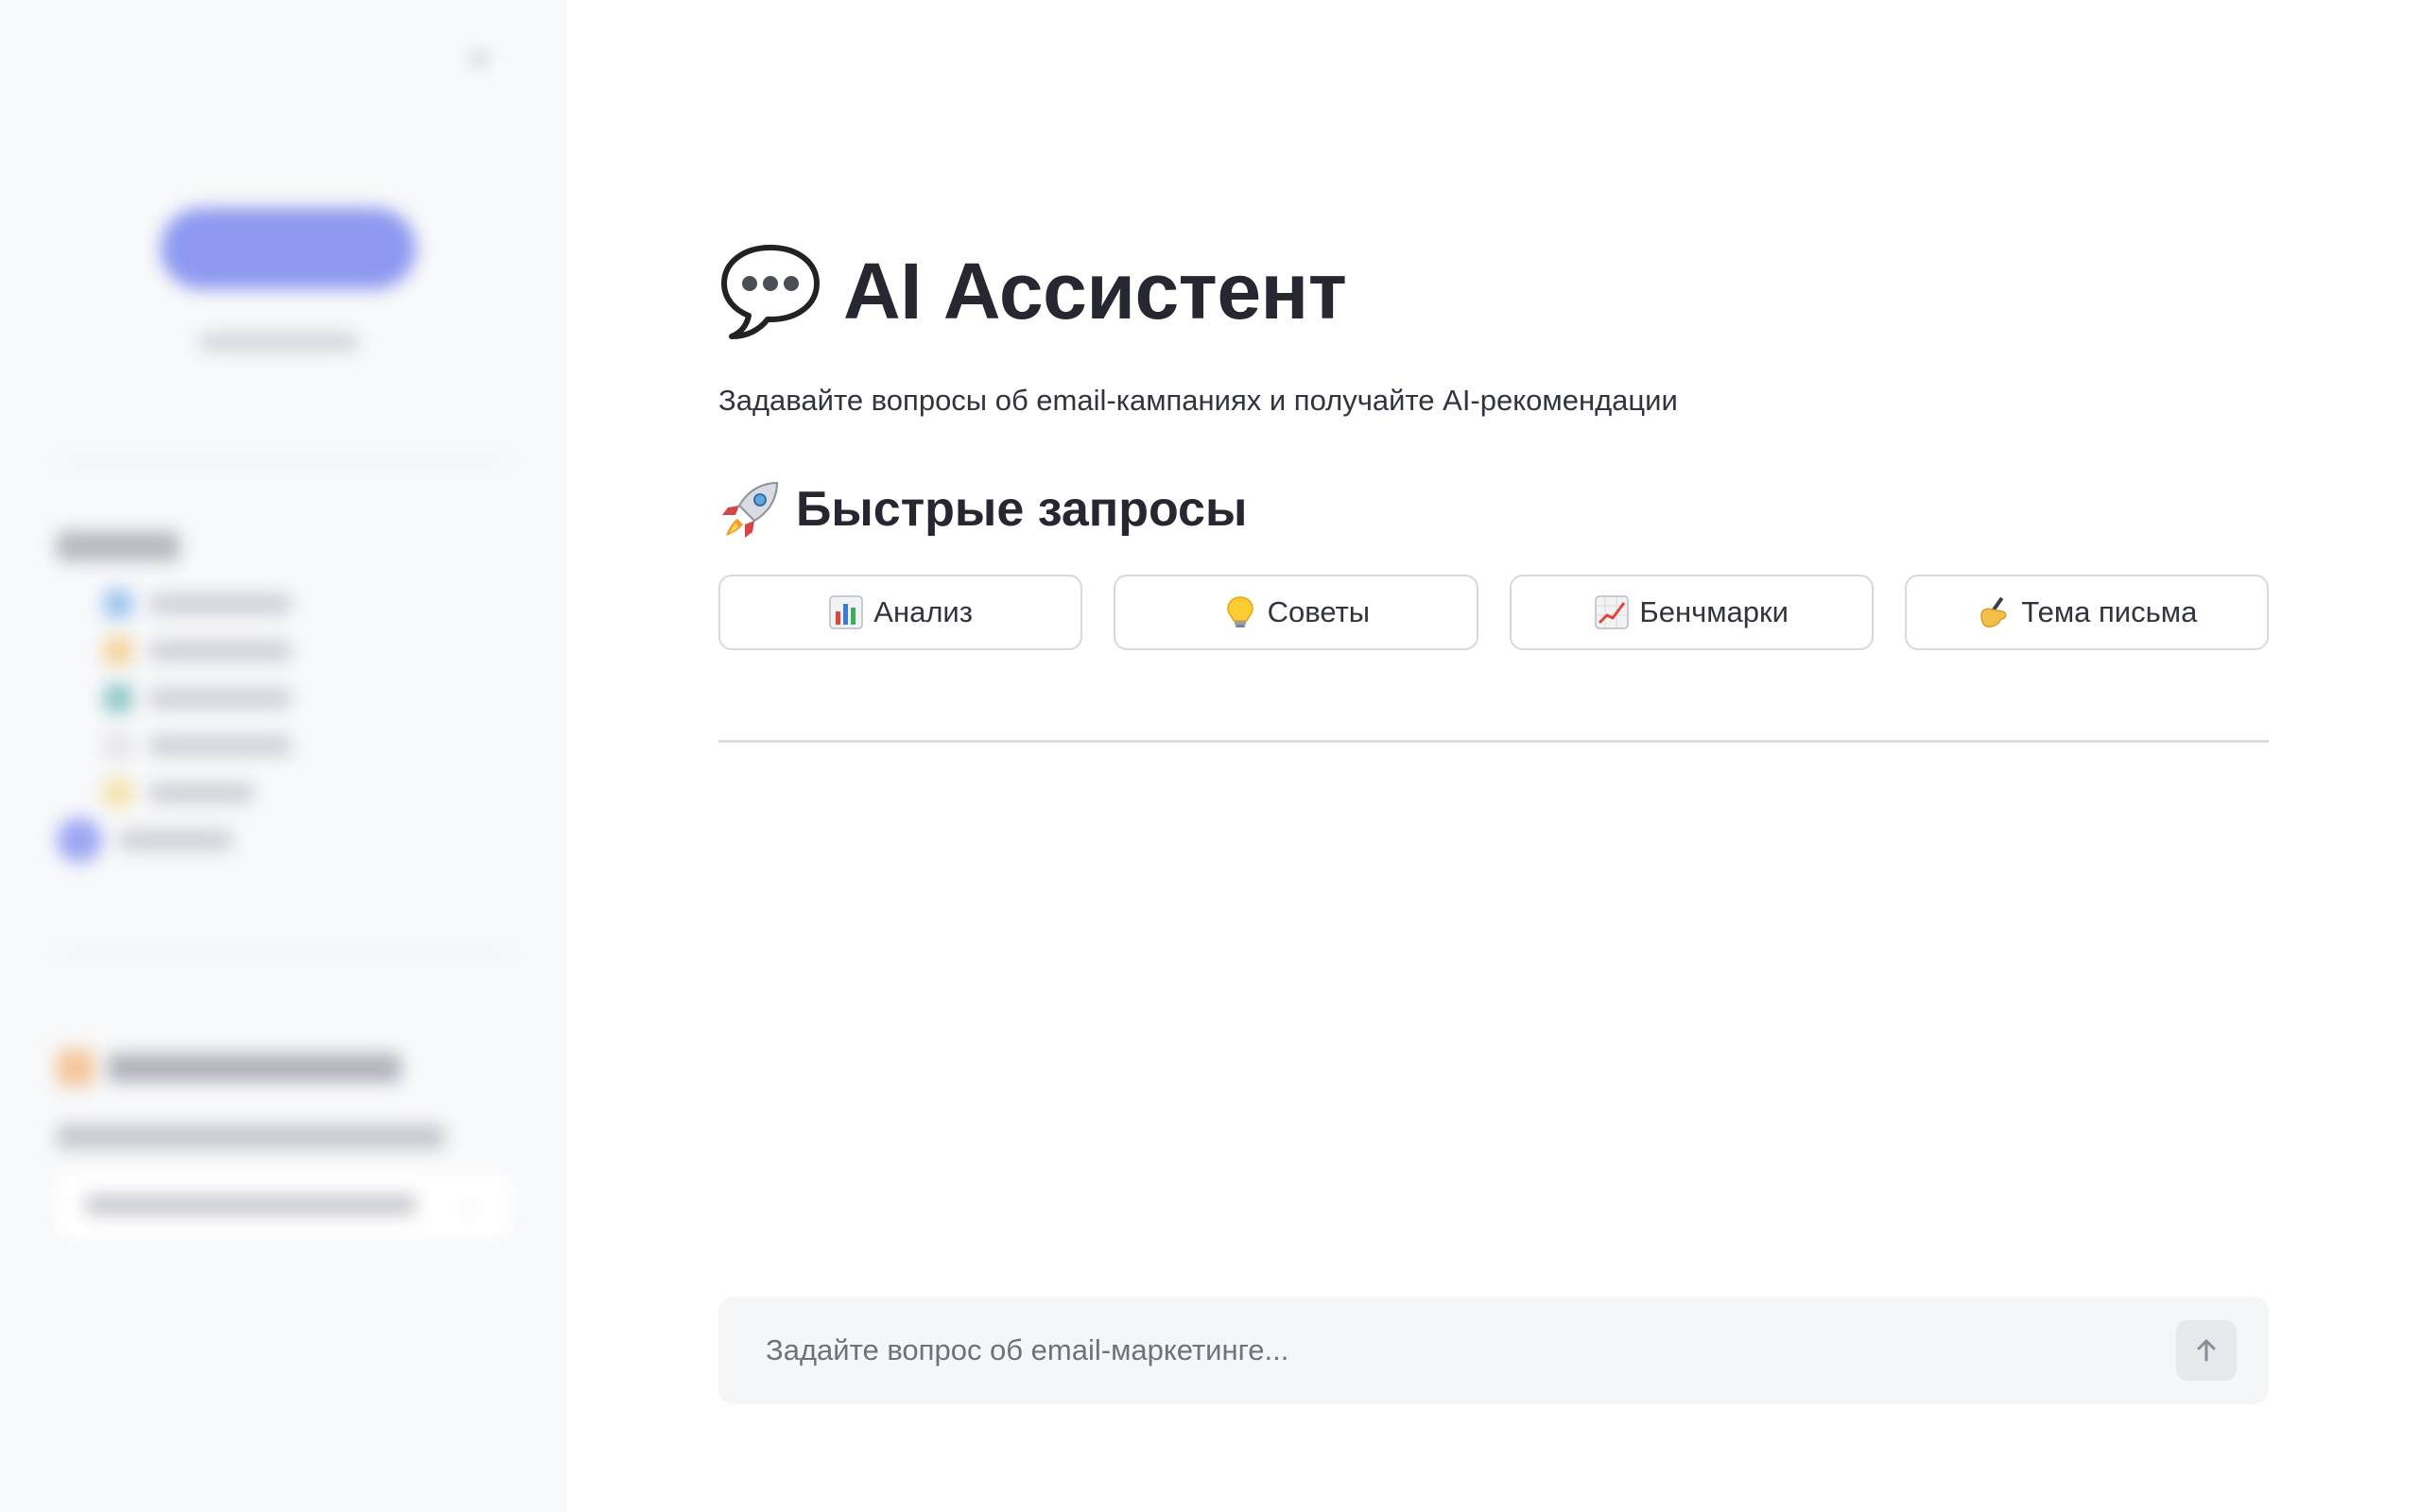  I want to click on sidebar-section-title, so click(231, 1068).